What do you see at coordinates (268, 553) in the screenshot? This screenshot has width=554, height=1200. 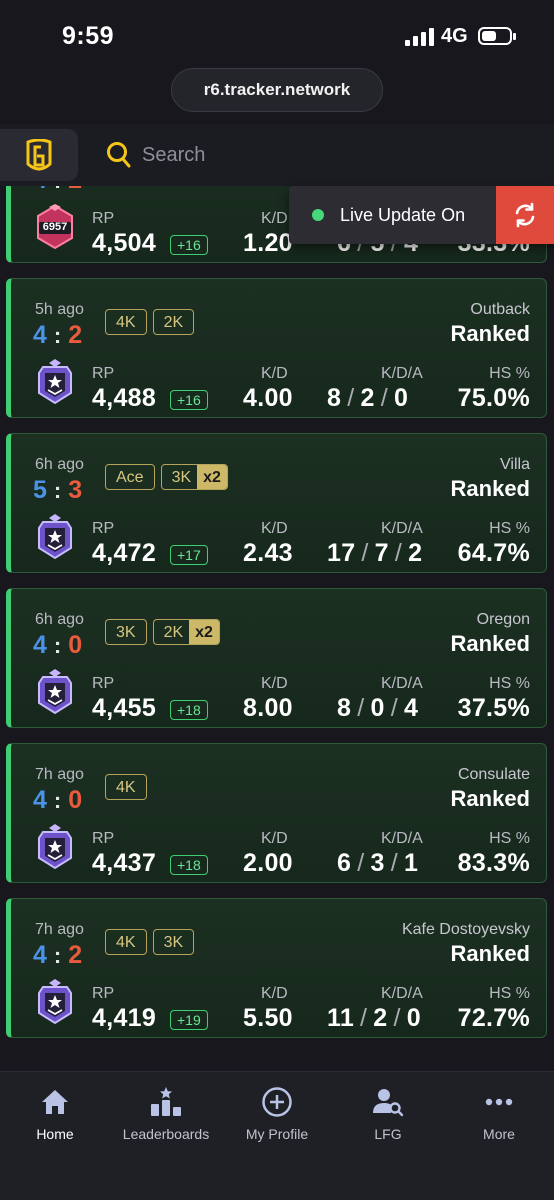 I see `kd-value: 2.43` at bounding box center [268, 553].